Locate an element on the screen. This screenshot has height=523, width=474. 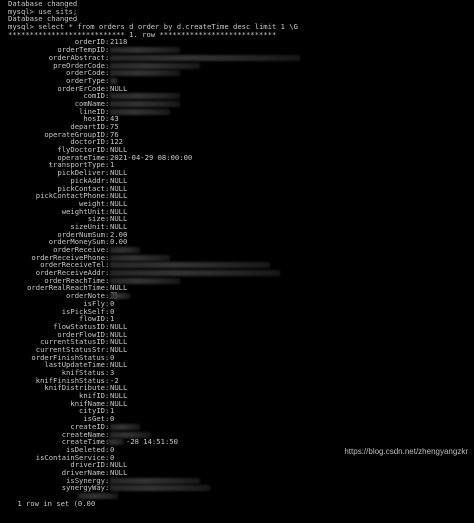
field-name: isContainService is located at coordinates (70, 457).